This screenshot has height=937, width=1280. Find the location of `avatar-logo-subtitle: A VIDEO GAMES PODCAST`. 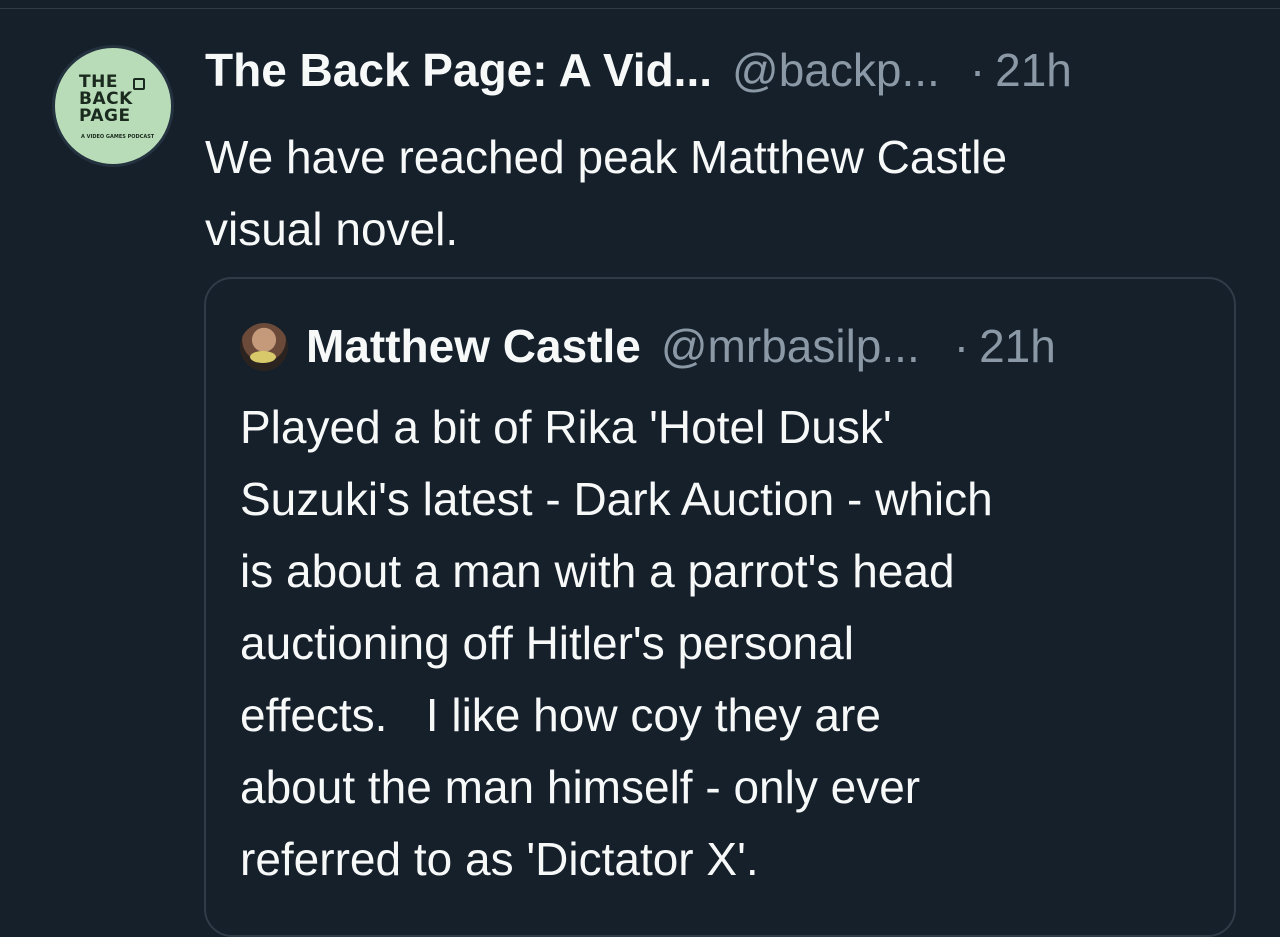

avatar-logo-subtitle: A VIDEO GAMES PODCAST is located at coordinates (118, 137).